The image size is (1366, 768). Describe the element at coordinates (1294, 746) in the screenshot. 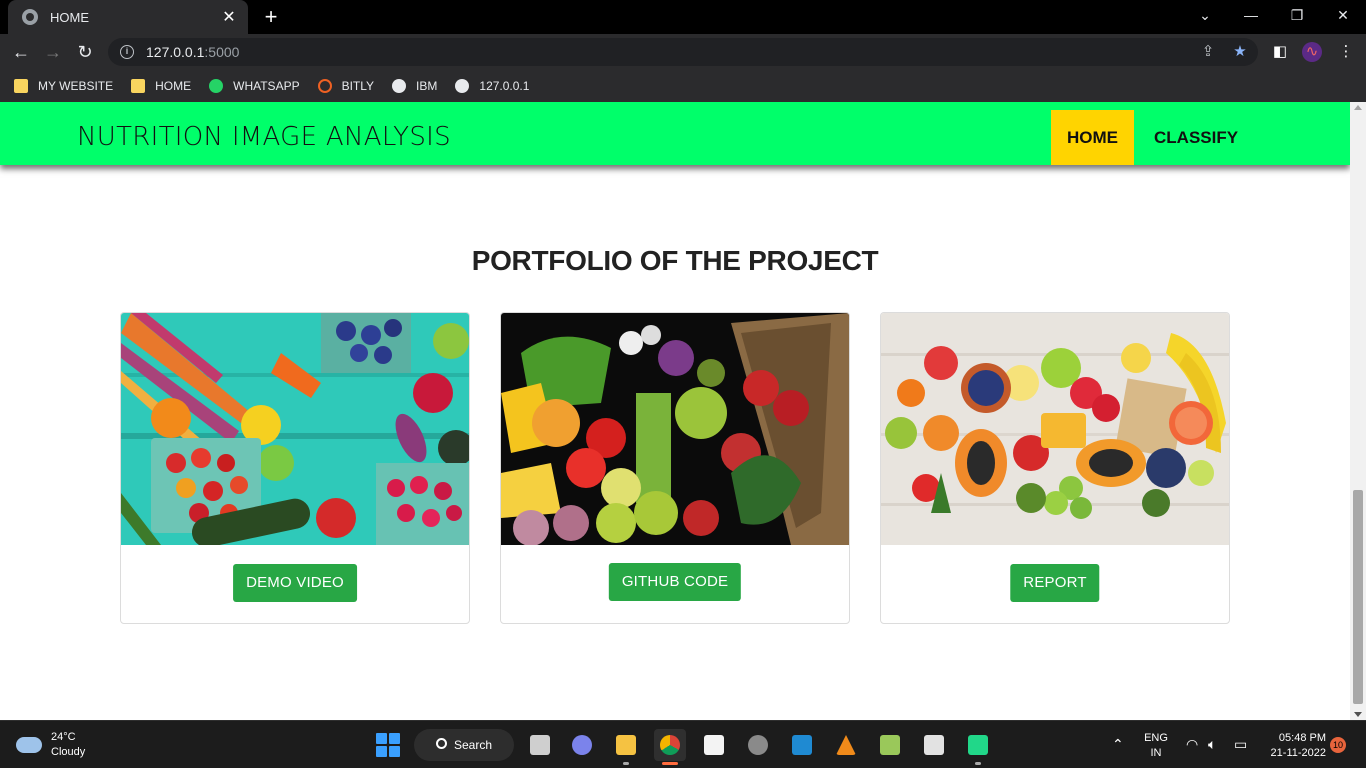

I see `clock: 05:48 PM 21-11-2022` at that location.